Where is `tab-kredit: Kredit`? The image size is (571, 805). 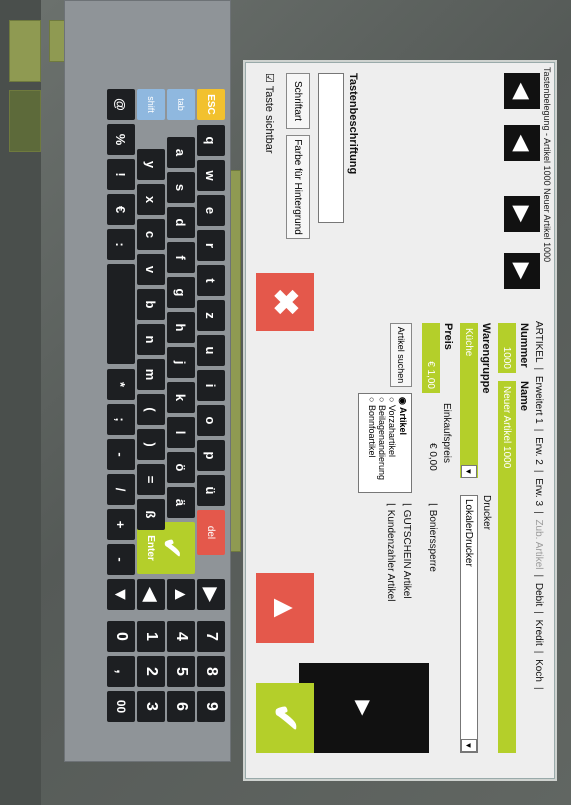 tab-kredit: Kredit is located at coordinates (538, 633).